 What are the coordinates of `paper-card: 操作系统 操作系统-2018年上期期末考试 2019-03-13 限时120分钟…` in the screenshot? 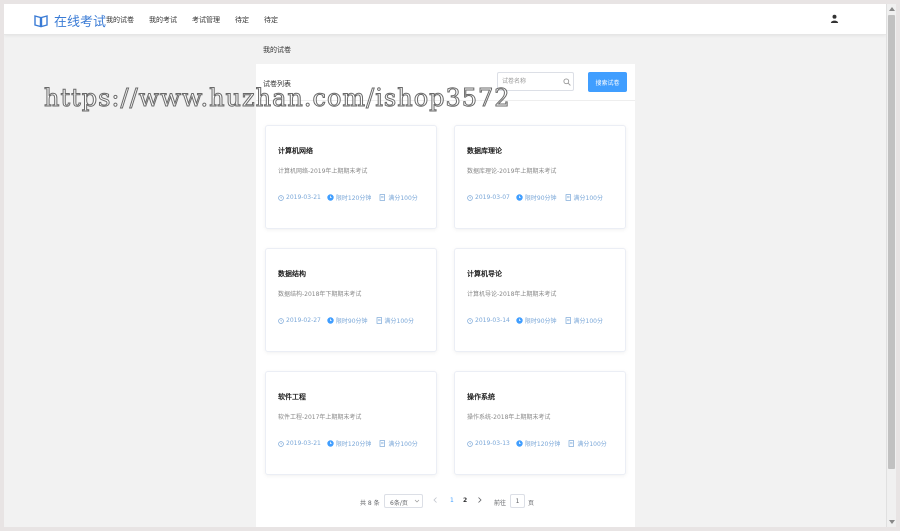 It's located at (540, 423).